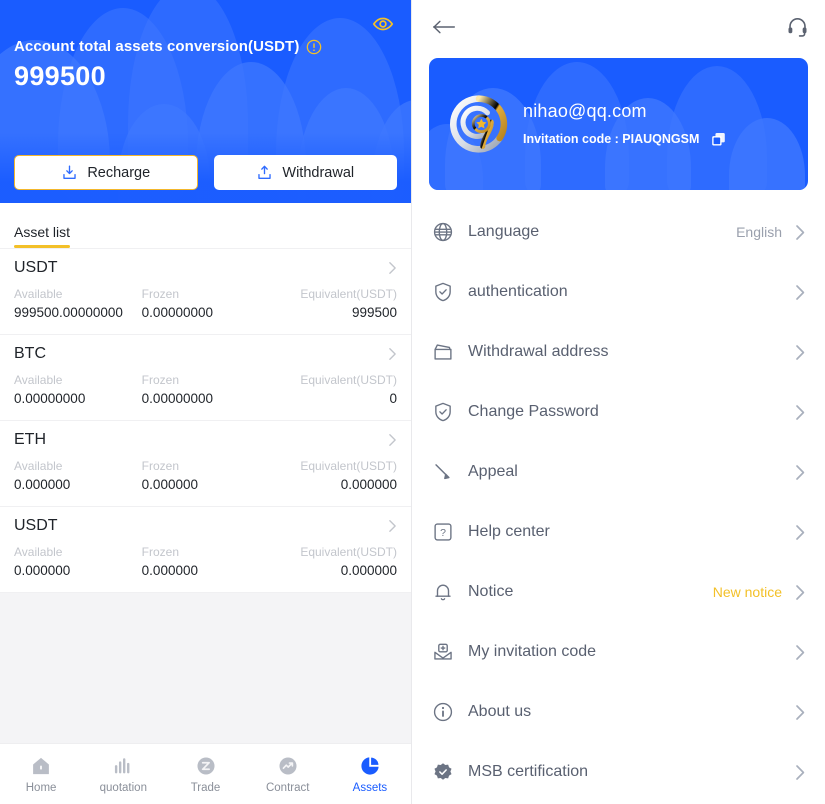  What do you see at coordinates (479, 124) in the screenshot?
I see `swirl-star-avatar-icon` at bounding box center [479, 124].